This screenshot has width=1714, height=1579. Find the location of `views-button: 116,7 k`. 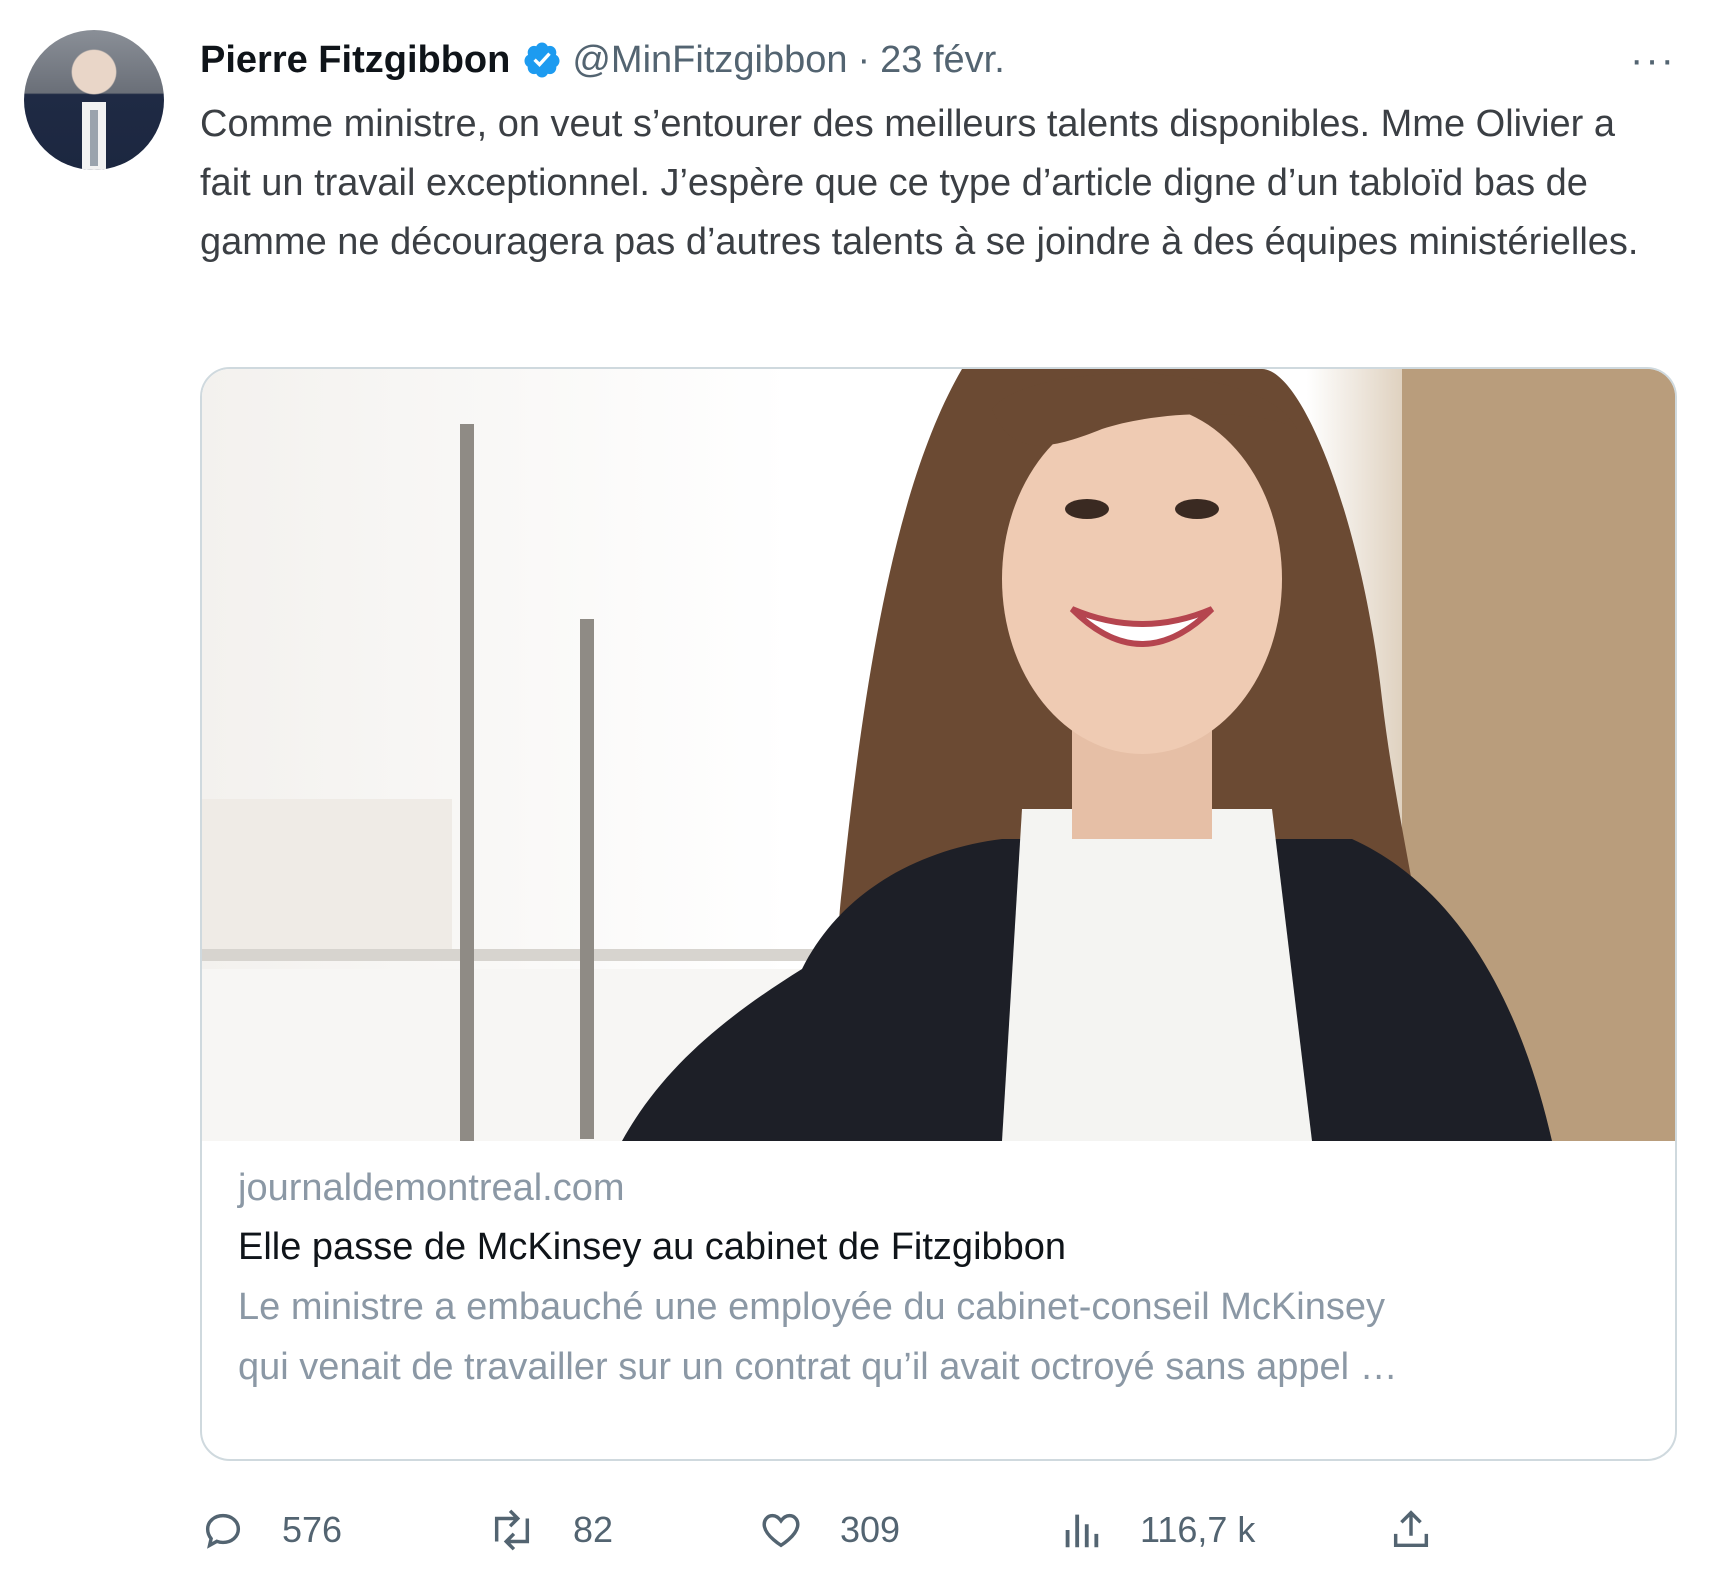

views-button: 116,7 k is located at coordinates (1156, 1530).